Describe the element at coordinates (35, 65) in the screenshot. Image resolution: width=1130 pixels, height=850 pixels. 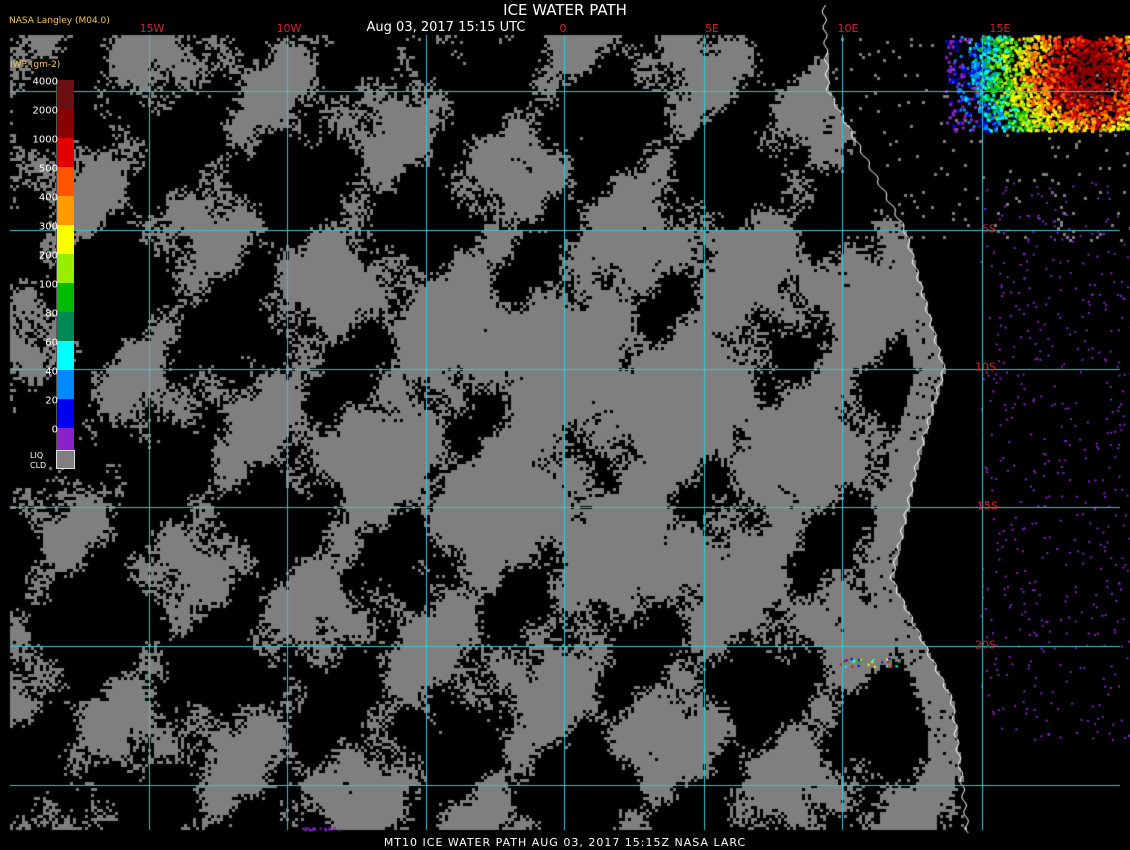
I see `legend-title: IWP (gm-2)` at that location.